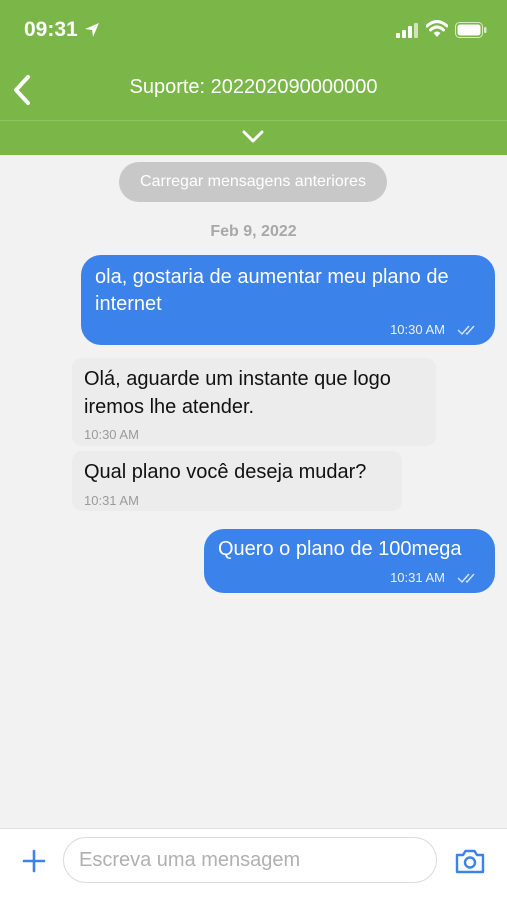 Image resolution: width=507 pixels, height=900 pixels. Describe the element at coordinates (128, 304) in the screenshot. I see `message-line: internet` at that location.